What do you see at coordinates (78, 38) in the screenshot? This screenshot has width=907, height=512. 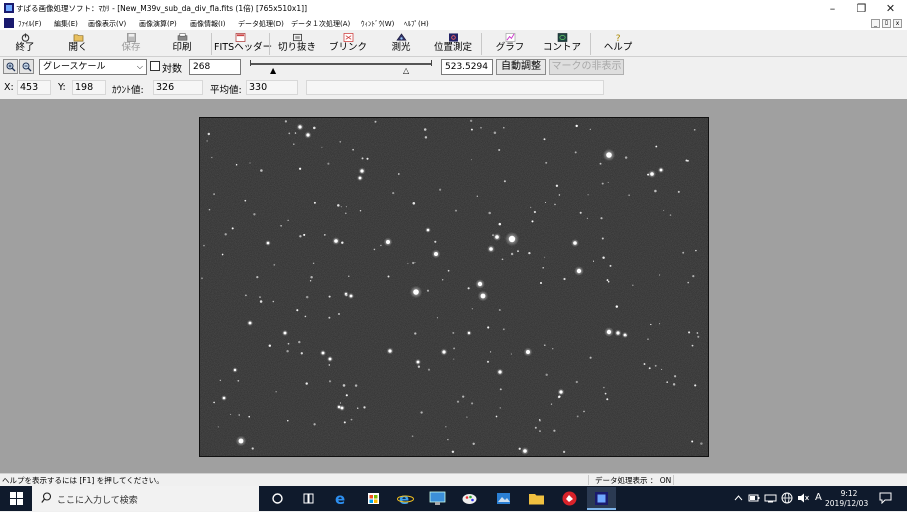 I see `folder-open-icon` at bounding box center [78, 38].